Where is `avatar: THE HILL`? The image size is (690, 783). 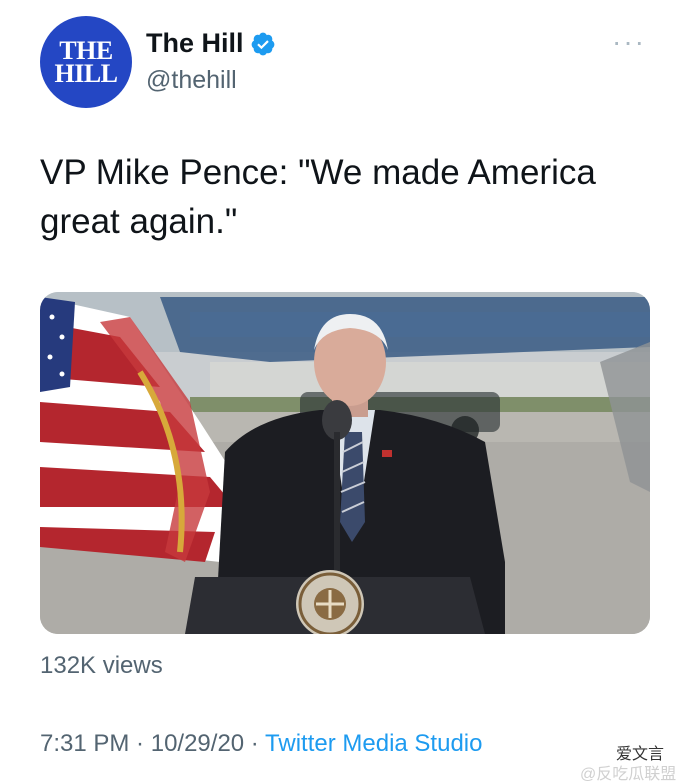
avatar: THE HILL is located at coordinates (86, 62).